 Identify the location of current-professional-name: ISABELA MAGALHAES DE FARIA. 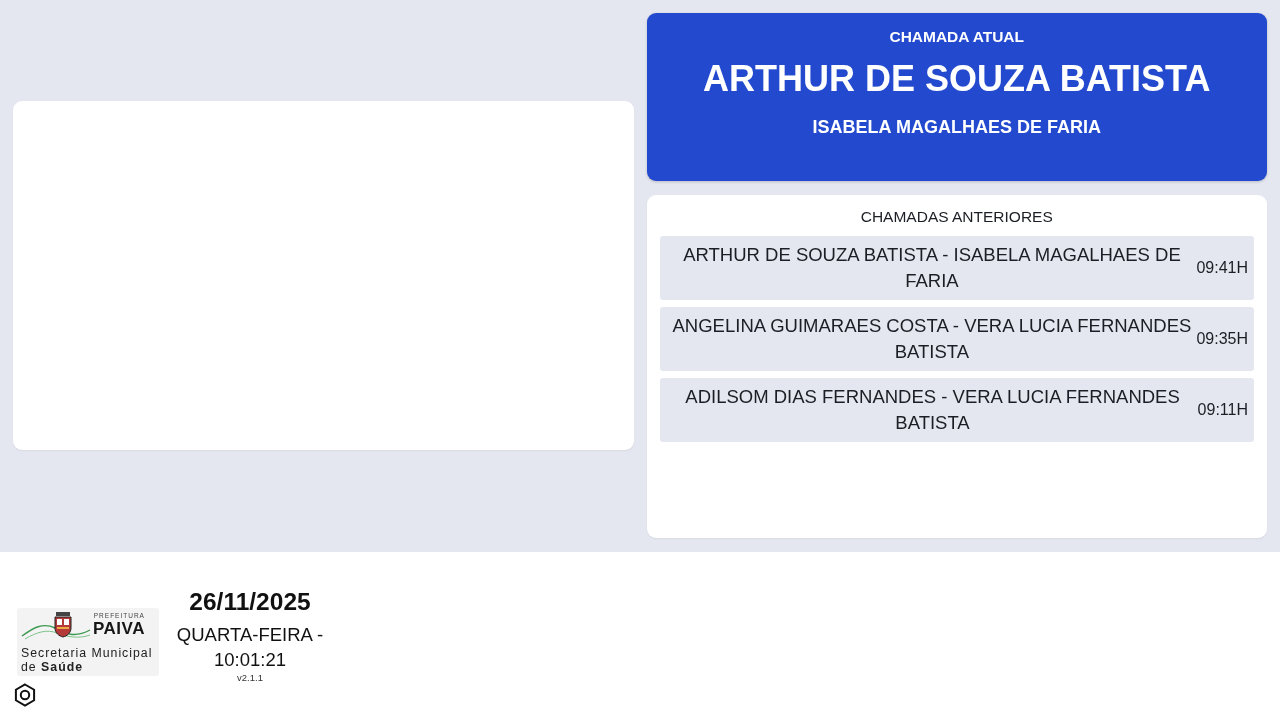
(956, 127).